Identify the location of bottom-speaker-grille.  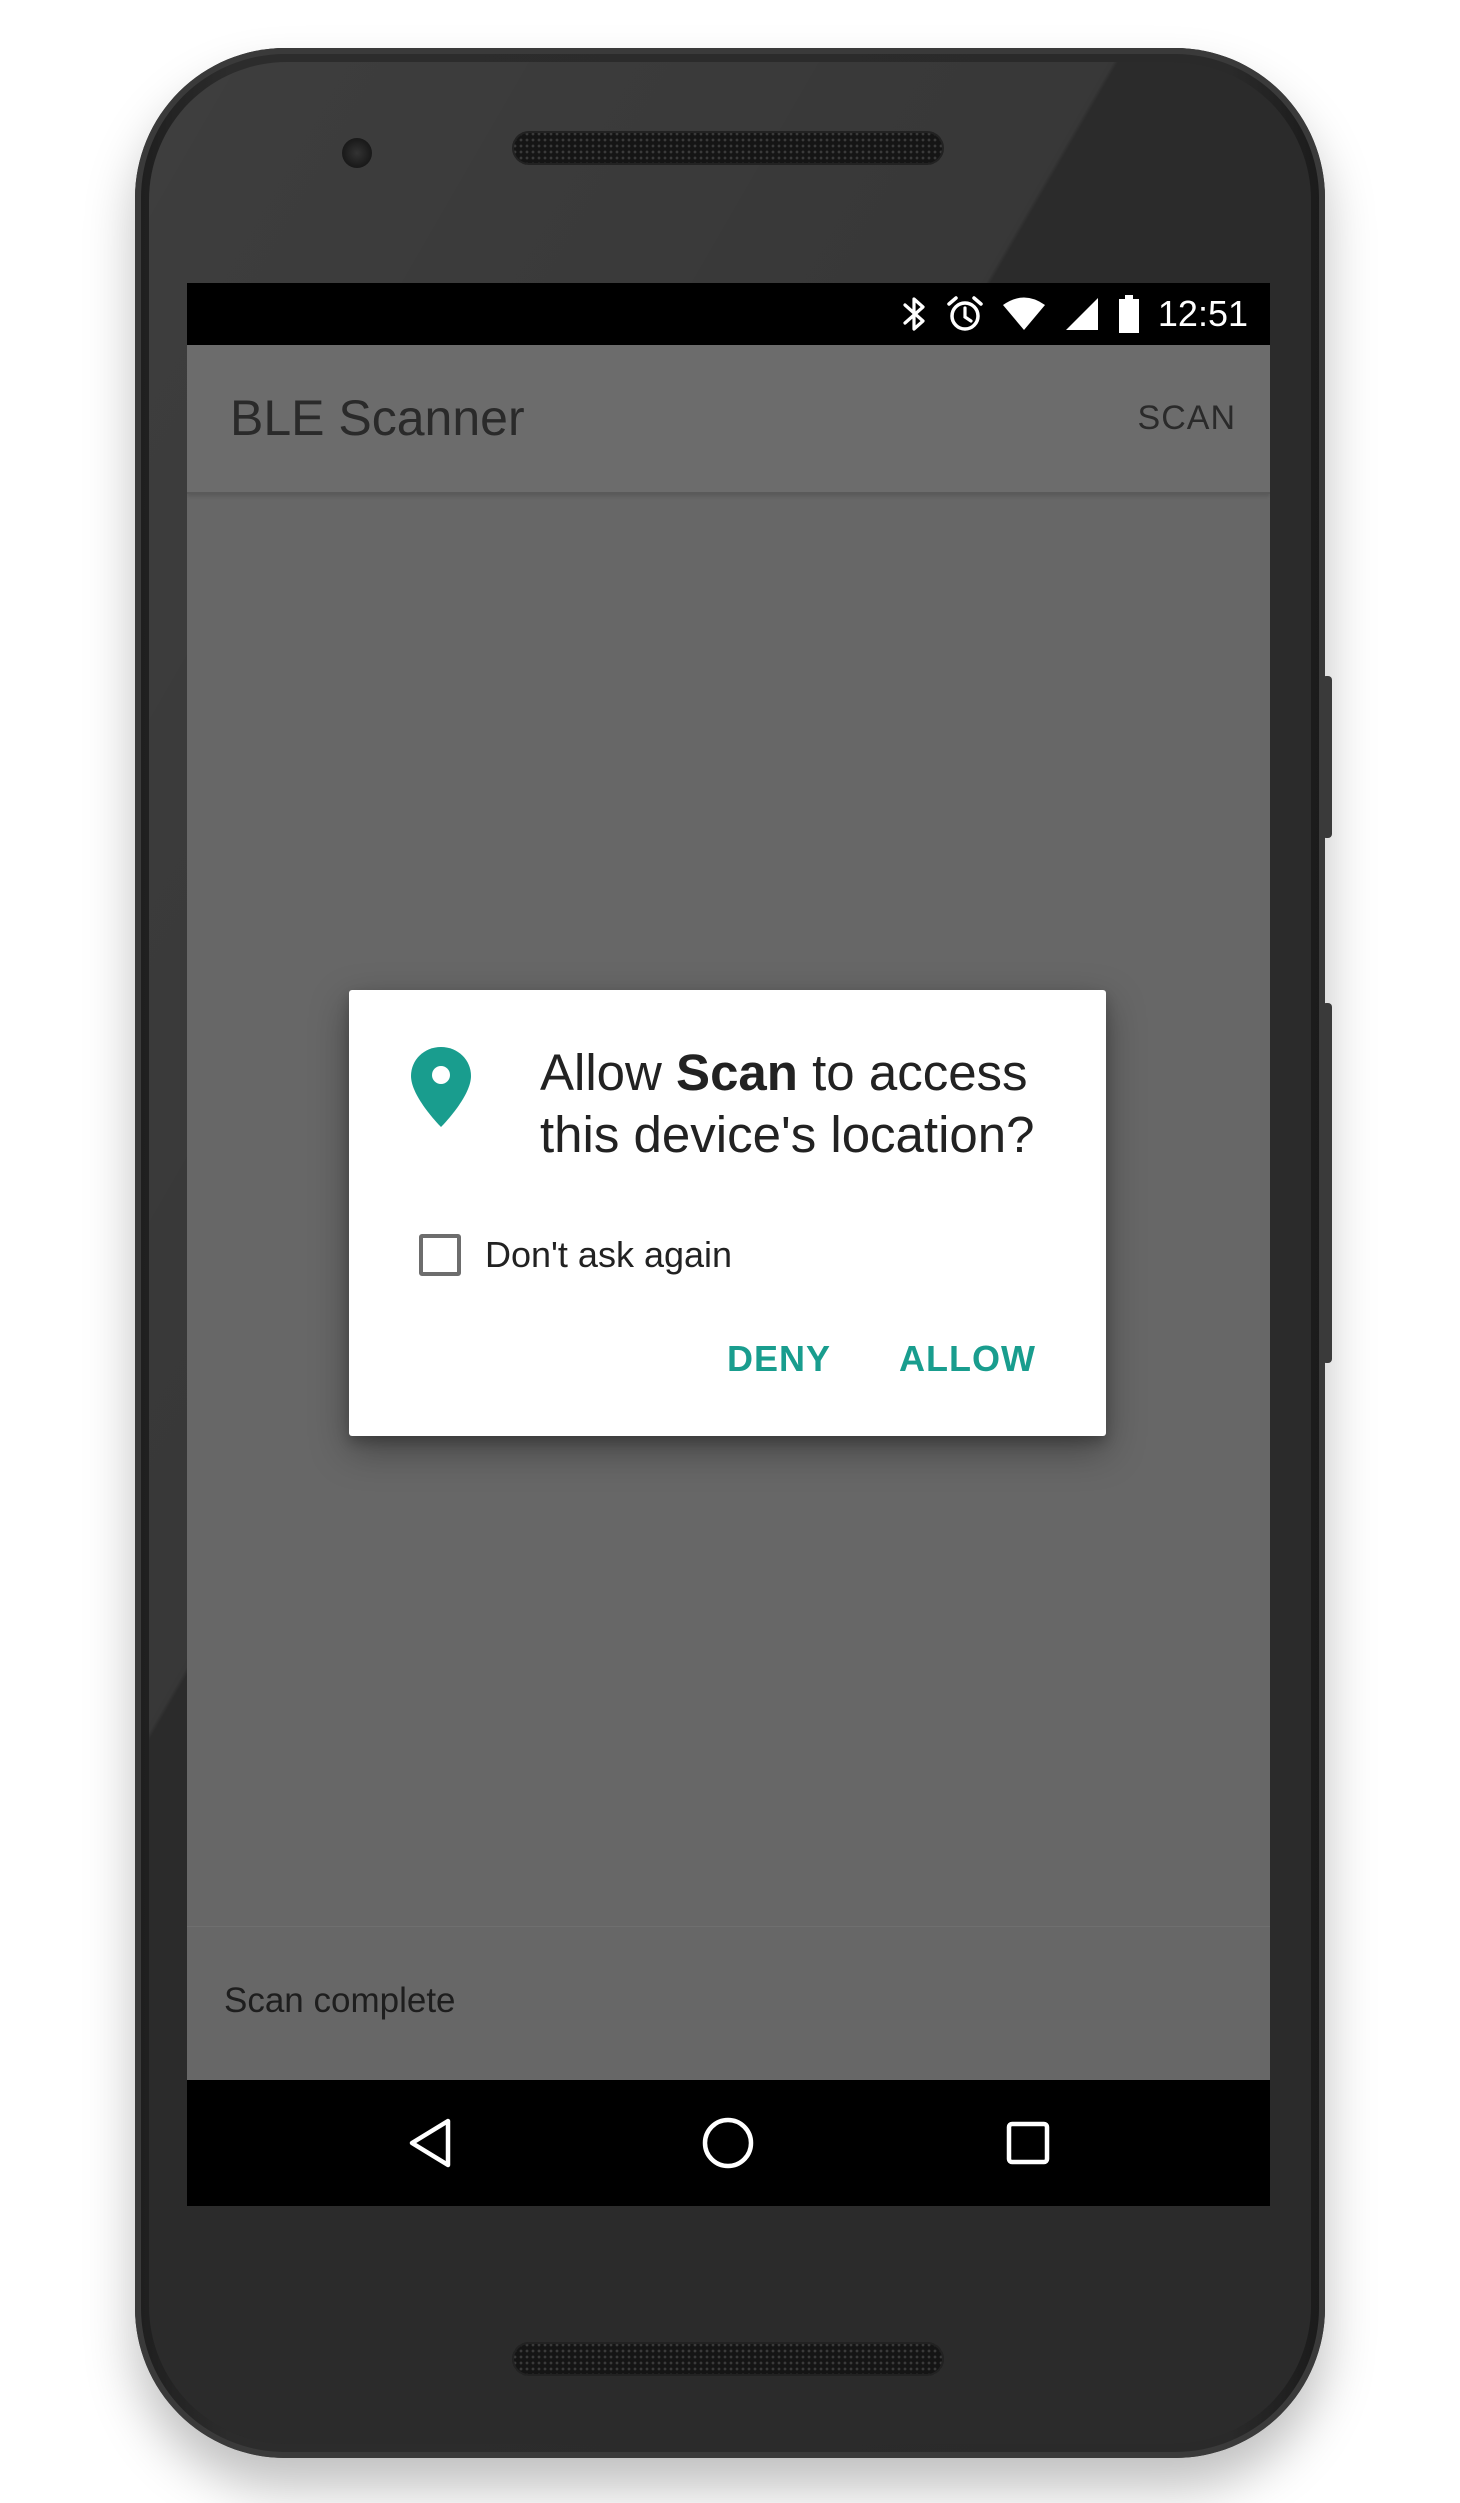
(728, 2359).